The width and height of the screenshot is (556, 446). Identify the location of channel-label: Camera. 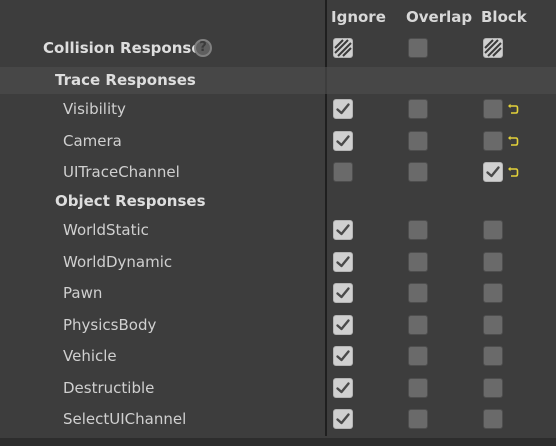
(92, 140).